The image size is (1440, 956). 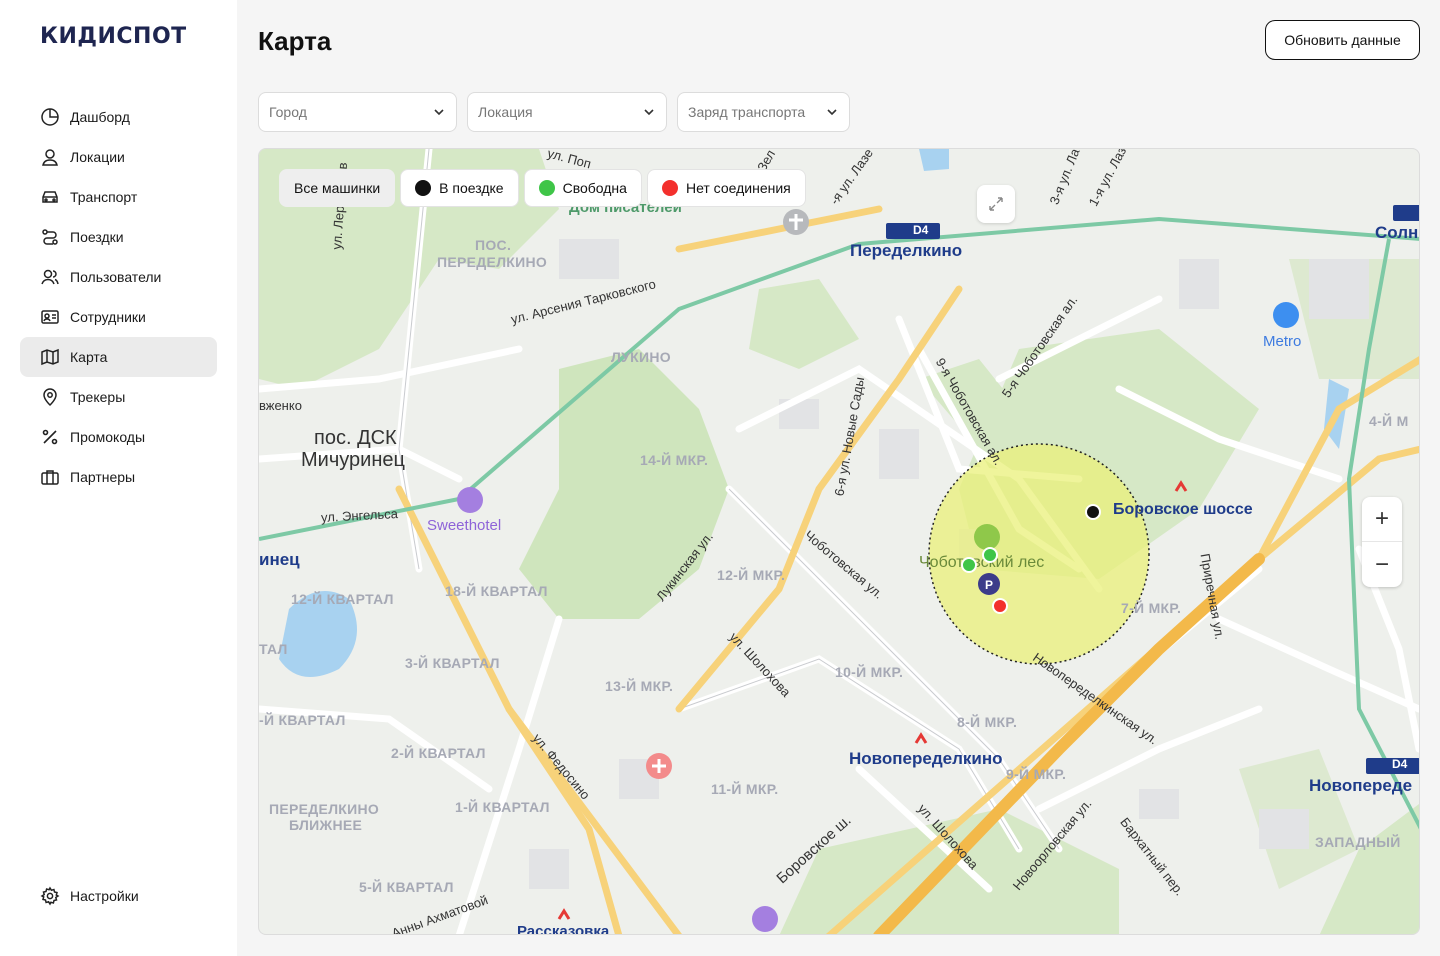 I want to click on sidebar-item-users: Пользователи, so click(x=118, y=277).